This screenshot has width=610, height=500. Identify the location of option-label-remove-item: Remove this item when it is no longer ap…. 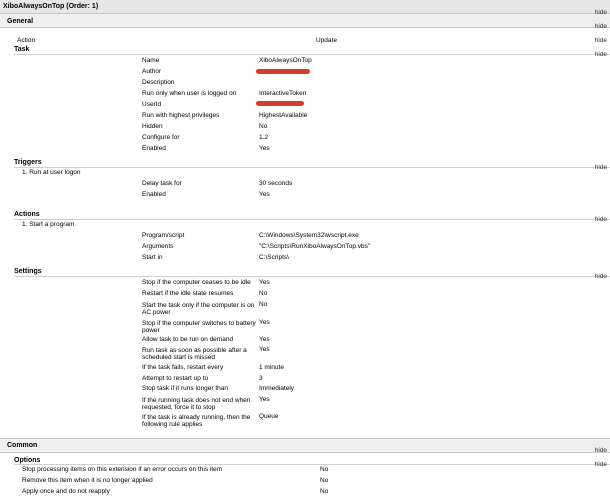
(87, 480).